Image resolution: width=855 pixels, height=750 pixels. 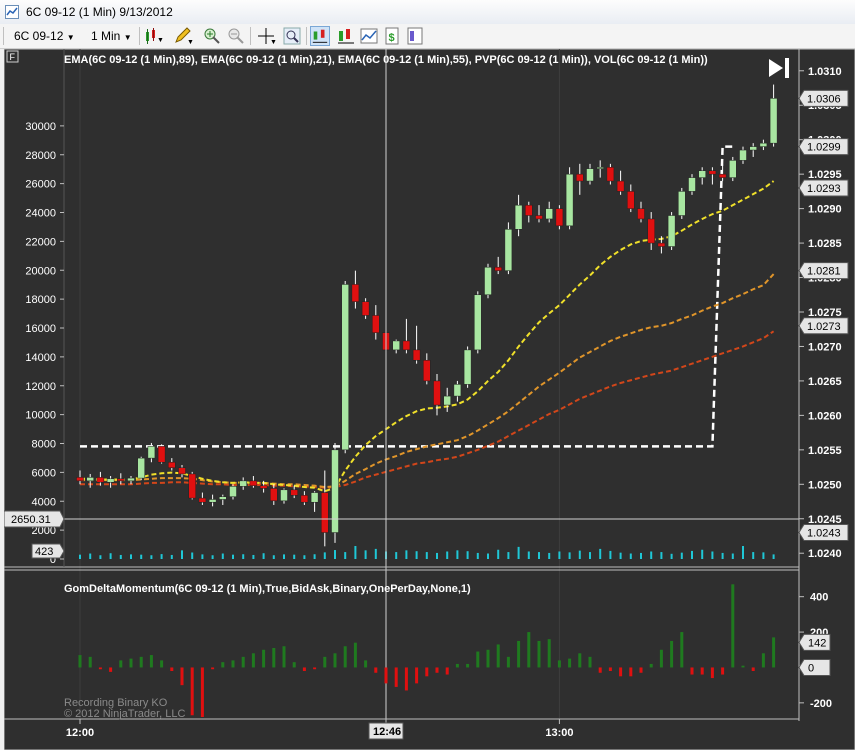 I want to click on indicators-icon, so click(x=346, y=36).